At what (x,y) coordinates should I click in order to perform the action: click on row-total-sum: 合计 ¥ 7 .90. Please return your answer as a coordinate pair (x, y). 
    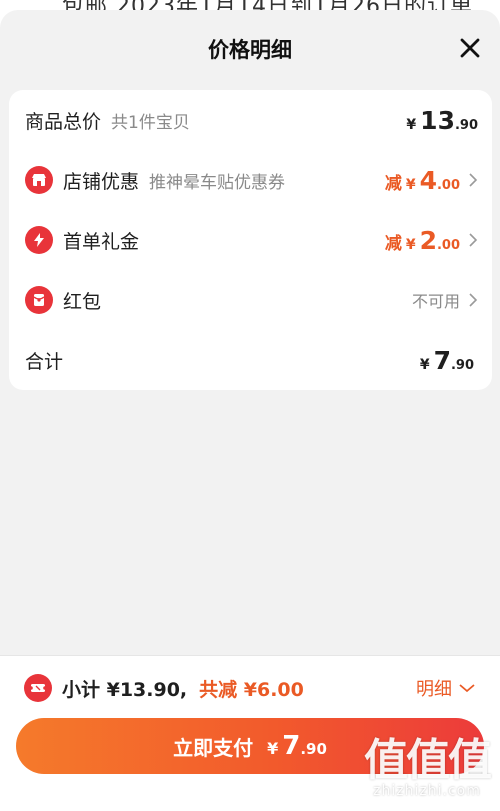
    Looking at the image, I should click on (250, 360).